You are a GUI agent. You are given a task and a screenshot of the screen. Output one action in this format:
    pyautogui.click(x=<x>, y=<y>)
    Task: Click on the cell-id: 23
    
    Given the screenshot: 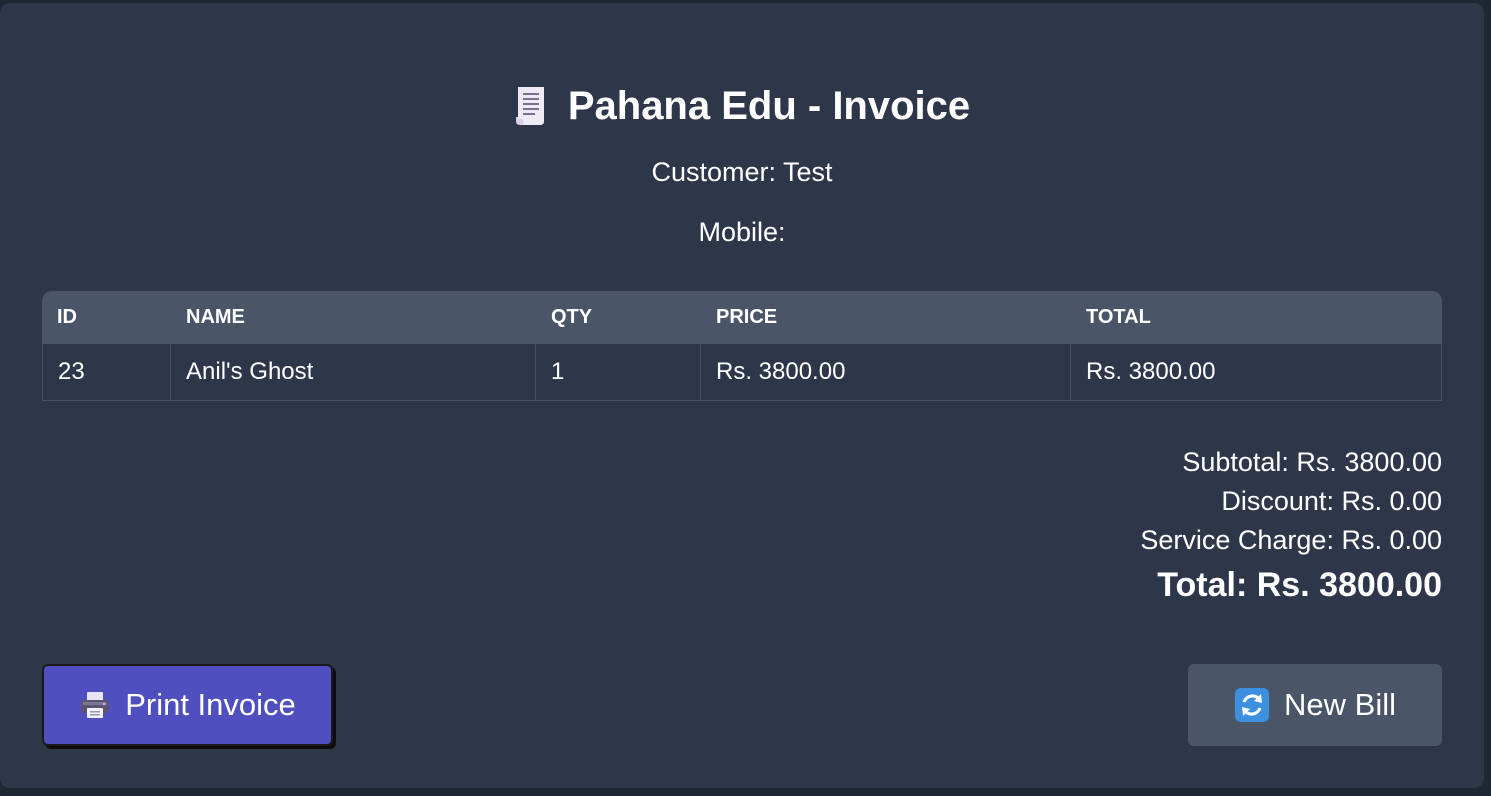 What is the action you would take?
    pyautogui.click(x=106, y=372)
    